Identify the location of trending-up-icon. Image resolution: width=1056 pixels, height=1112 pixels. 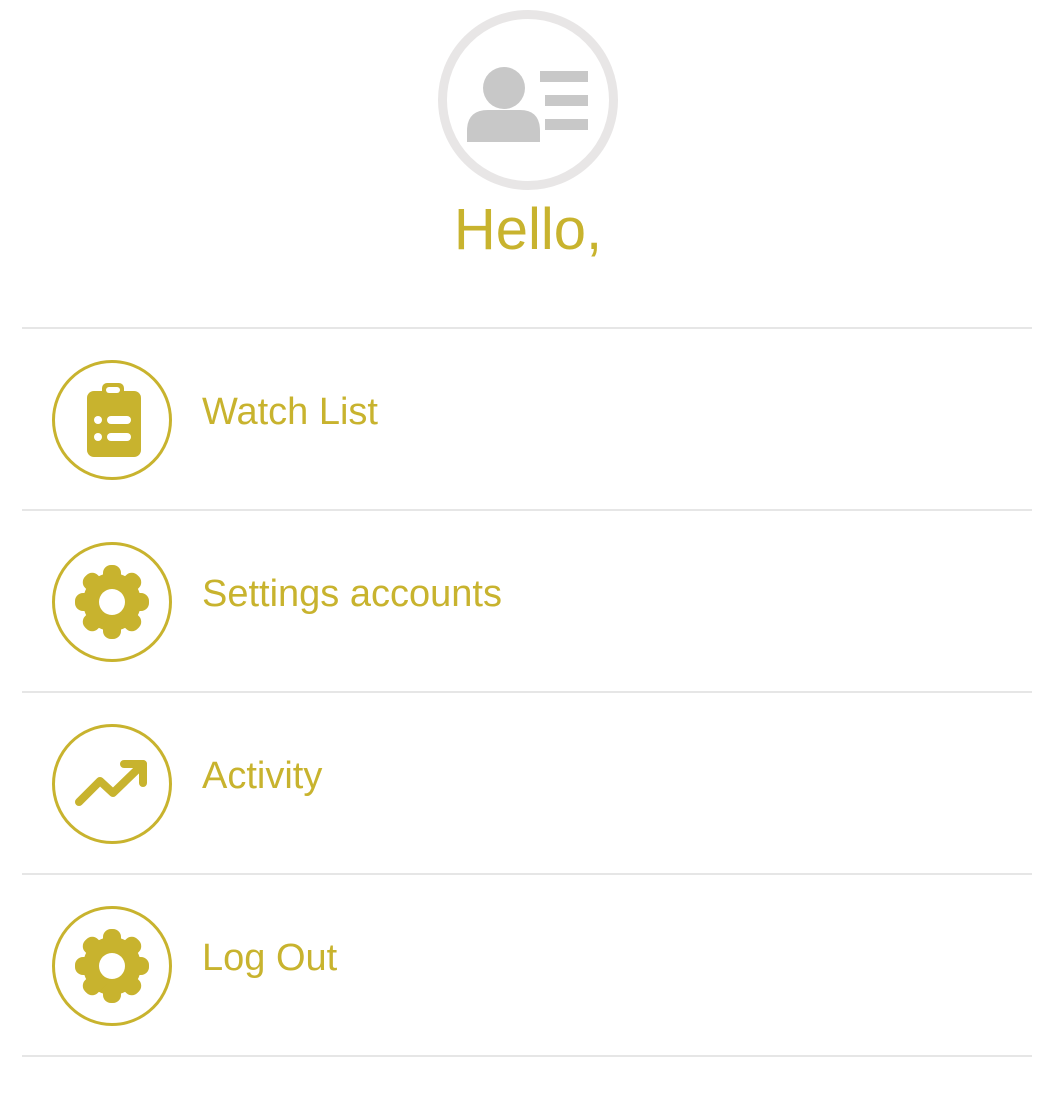
(112, 784).